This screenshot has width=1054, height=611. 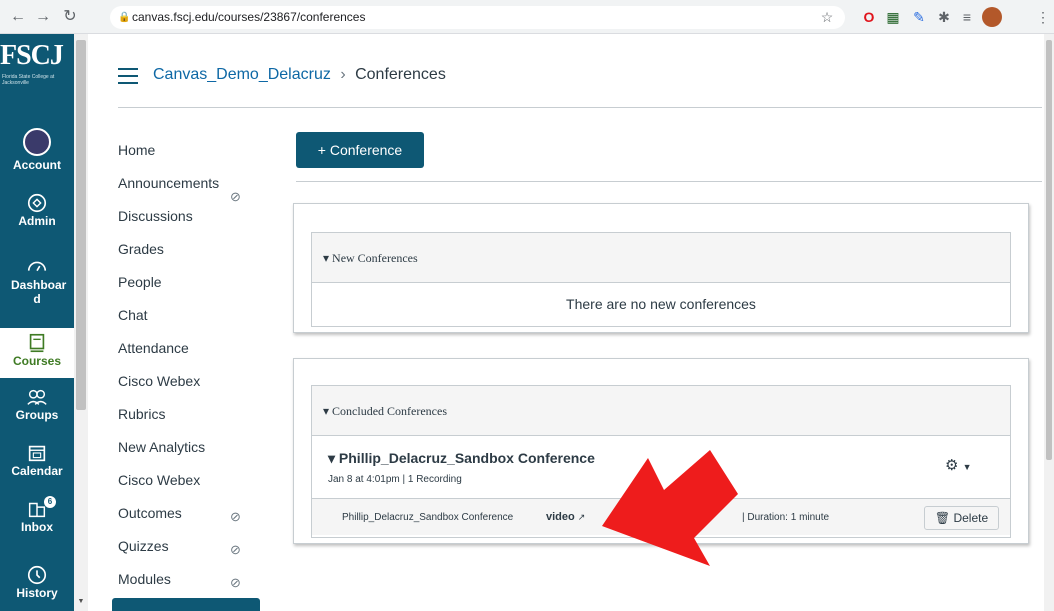 I want to click on empty-message: There are no new conferences, so click(x=661, y=304).